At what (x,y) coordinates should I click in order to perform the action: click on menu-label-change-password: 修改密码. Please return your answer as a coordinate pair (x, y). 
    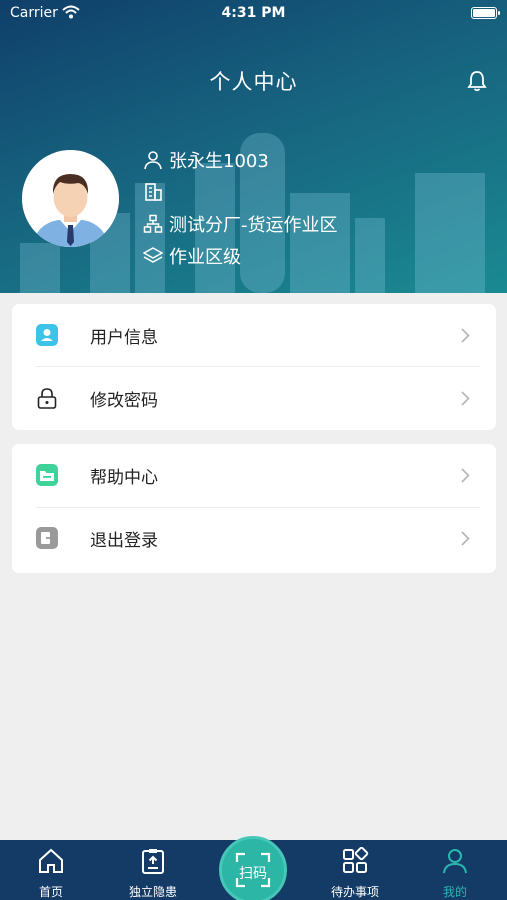
    Looking at the image, I should click on (124, 401).